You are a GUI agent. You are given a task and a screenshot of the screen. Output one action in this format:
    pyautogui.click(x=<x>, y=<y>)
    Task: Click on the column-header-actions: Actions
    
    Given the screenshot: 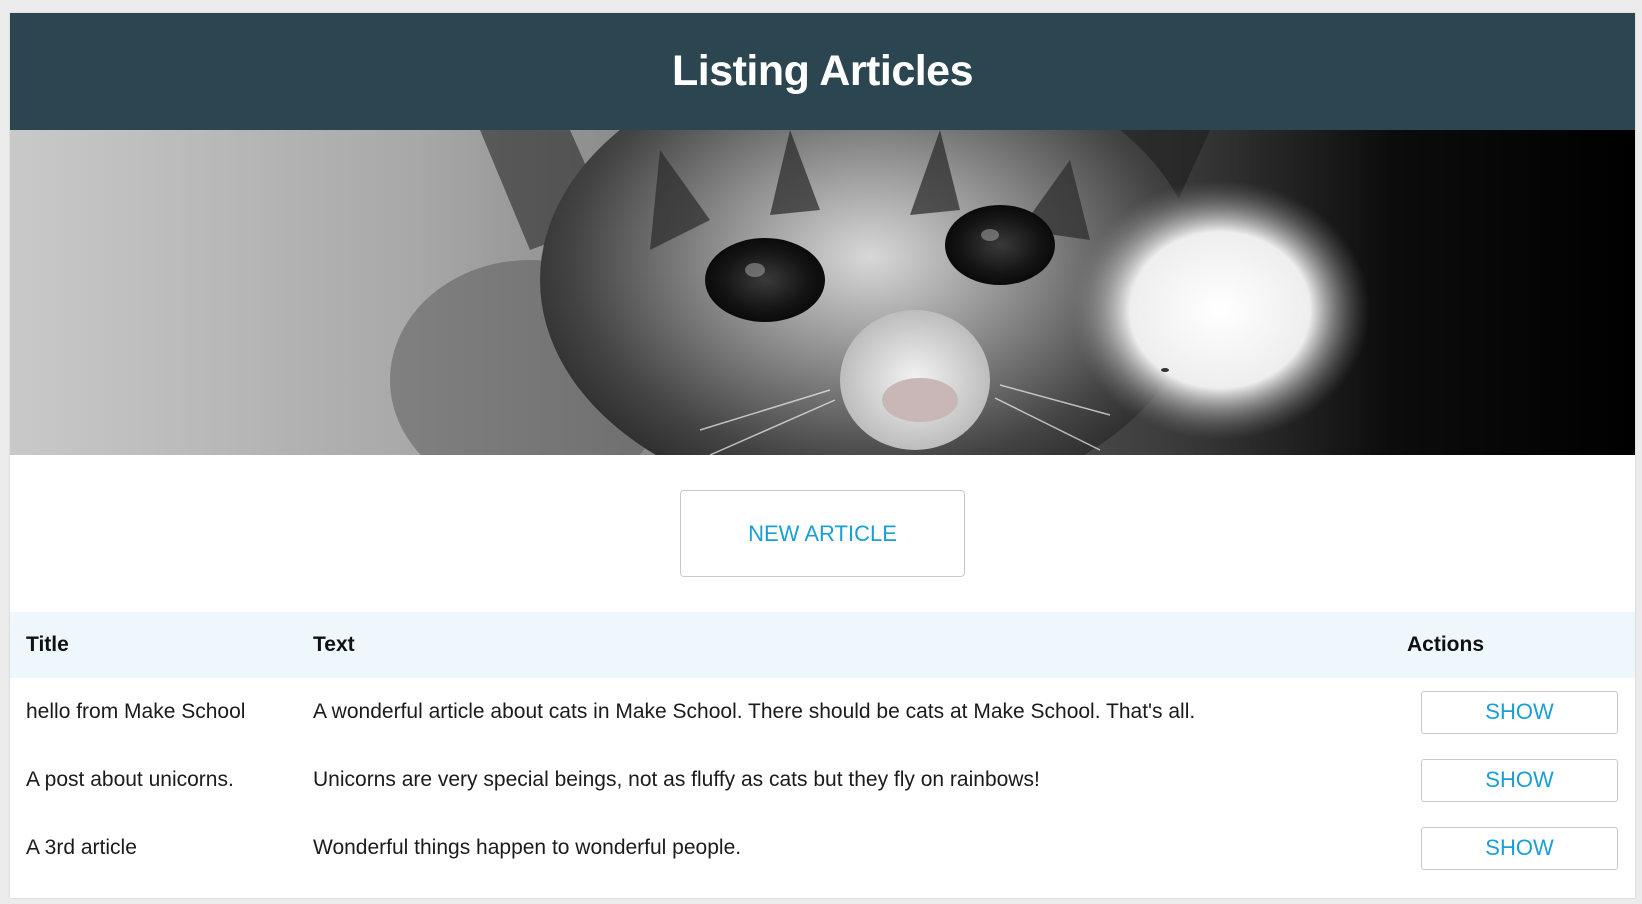 What is the action you would take?
    pyautogui.click(x=1446, y=644)
    